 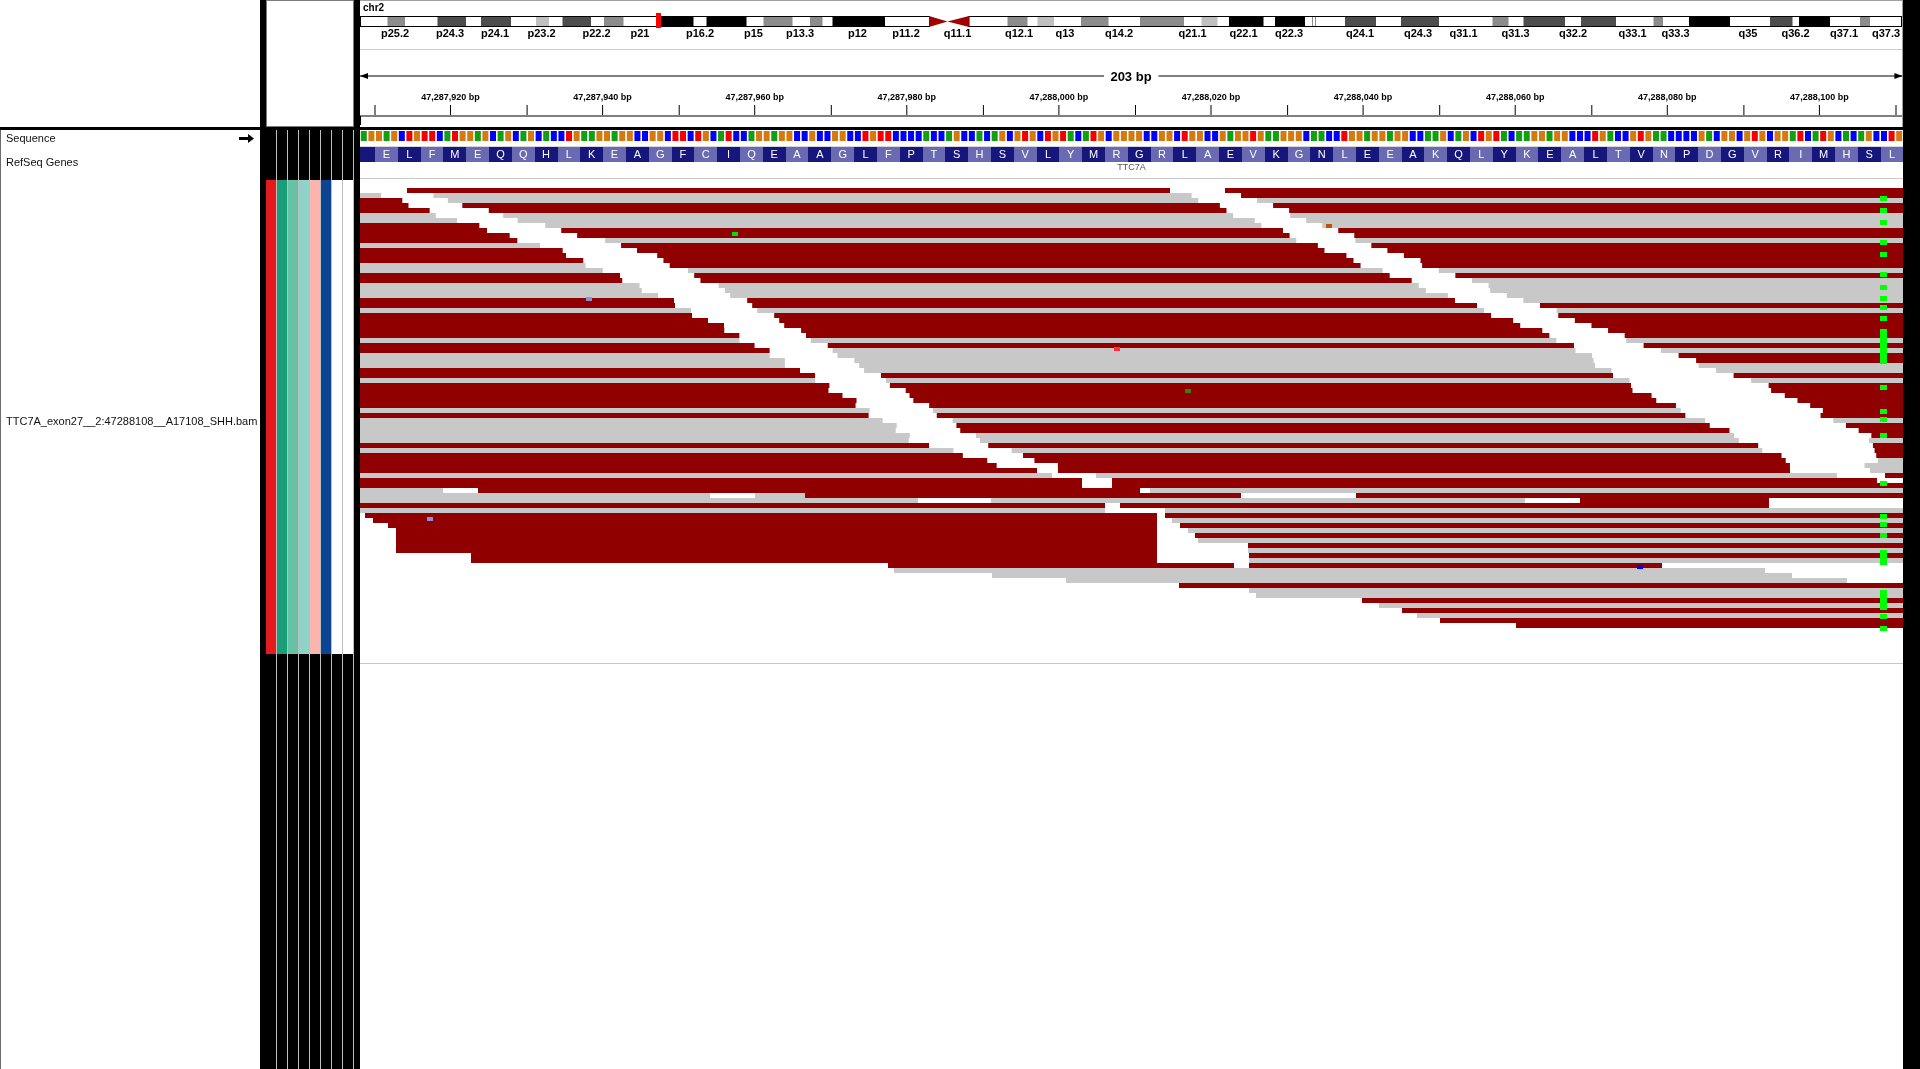 I want to click on amino-acid: N, so click(x=1664, y=154).